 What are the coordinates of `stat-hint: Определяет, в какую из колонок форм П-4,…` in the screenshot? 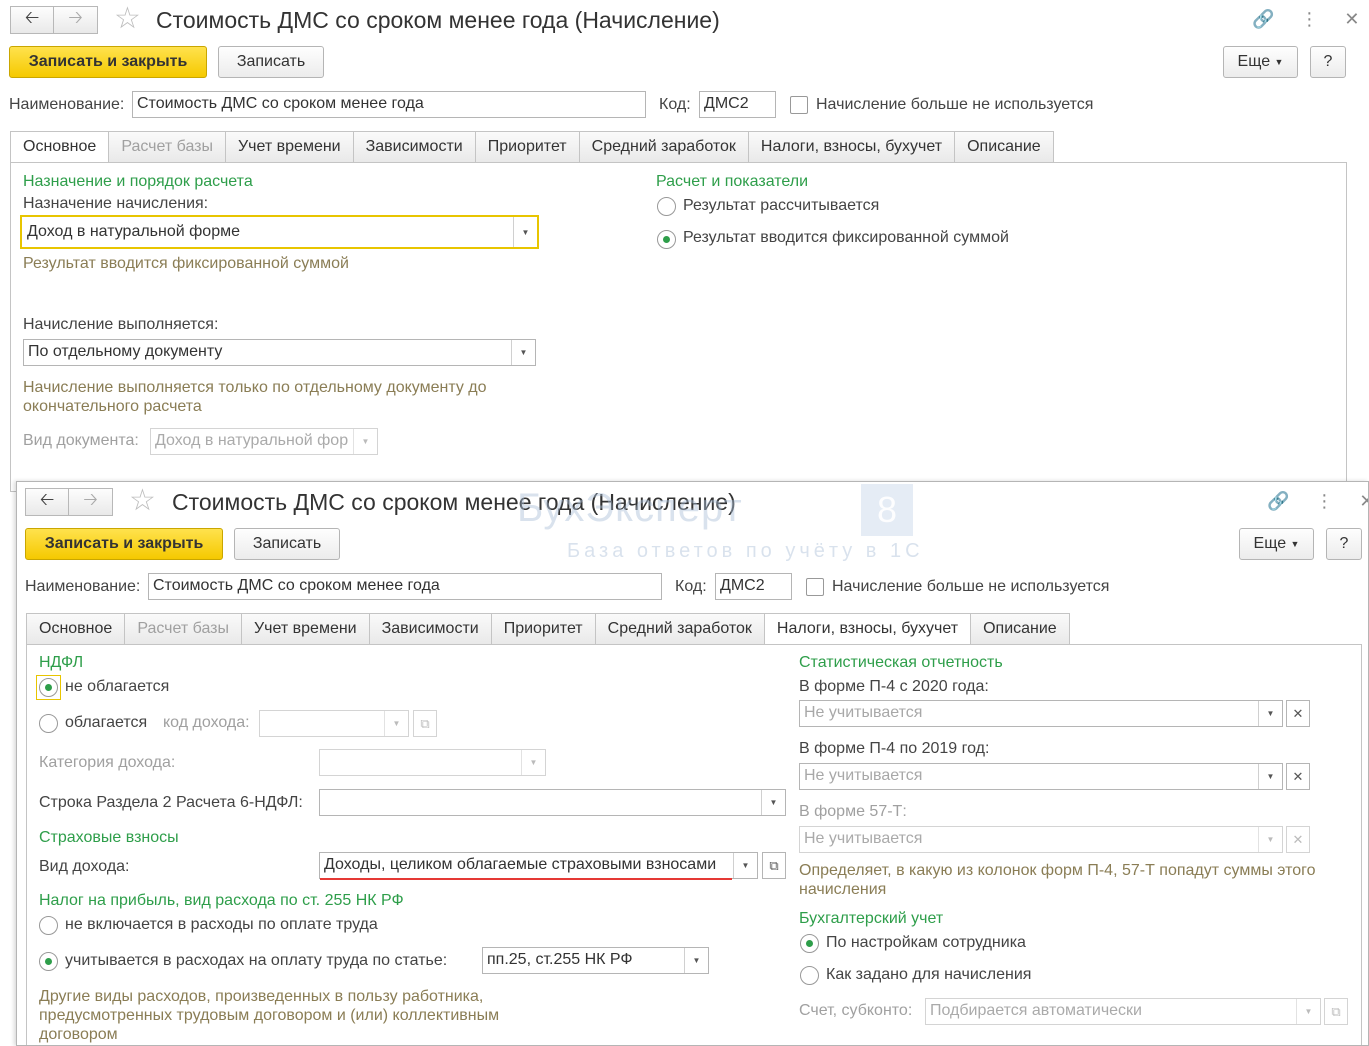 It's located at (1057, 880).